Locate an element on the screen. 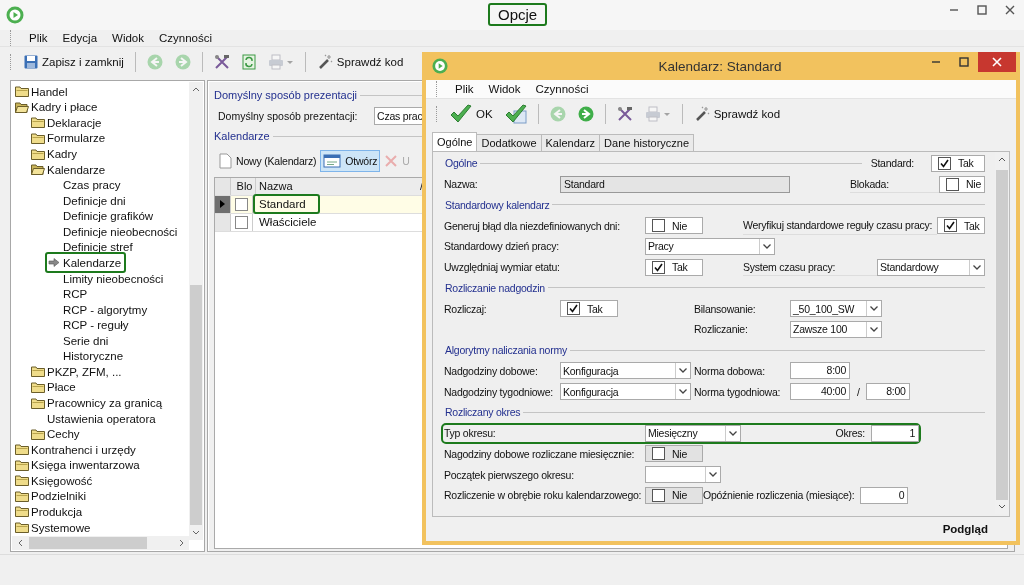 The width and height of the screenshot is (1024, 585). number-field: 0 is located at coordinates (884, 495).